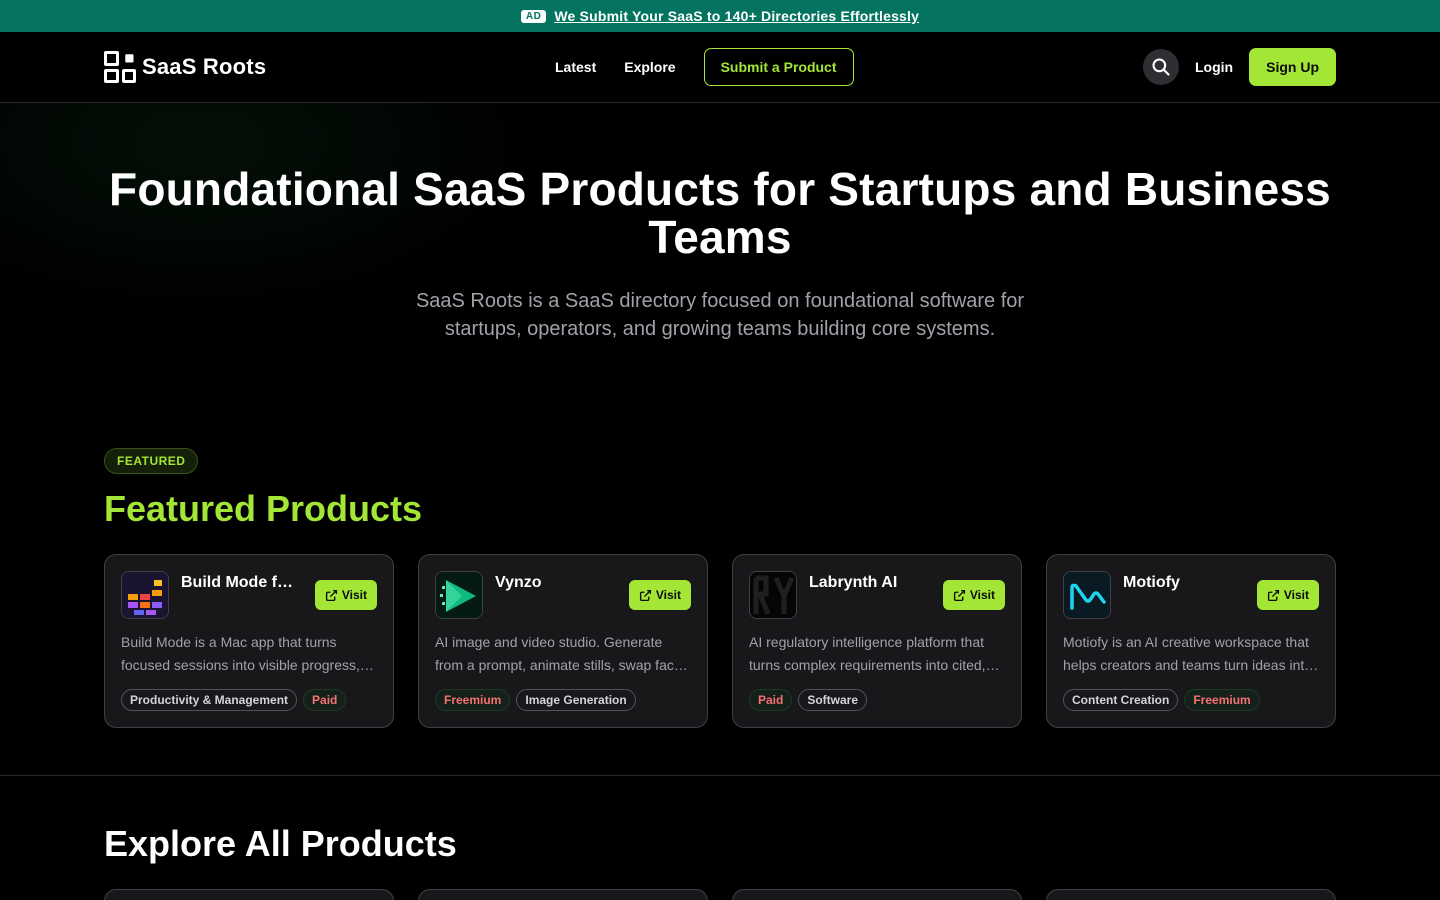 This screenshot has height=900, width=1440. Describe the element at coordinates (1214, 67) in the screenshot. I see `login-link: Login` at that location.